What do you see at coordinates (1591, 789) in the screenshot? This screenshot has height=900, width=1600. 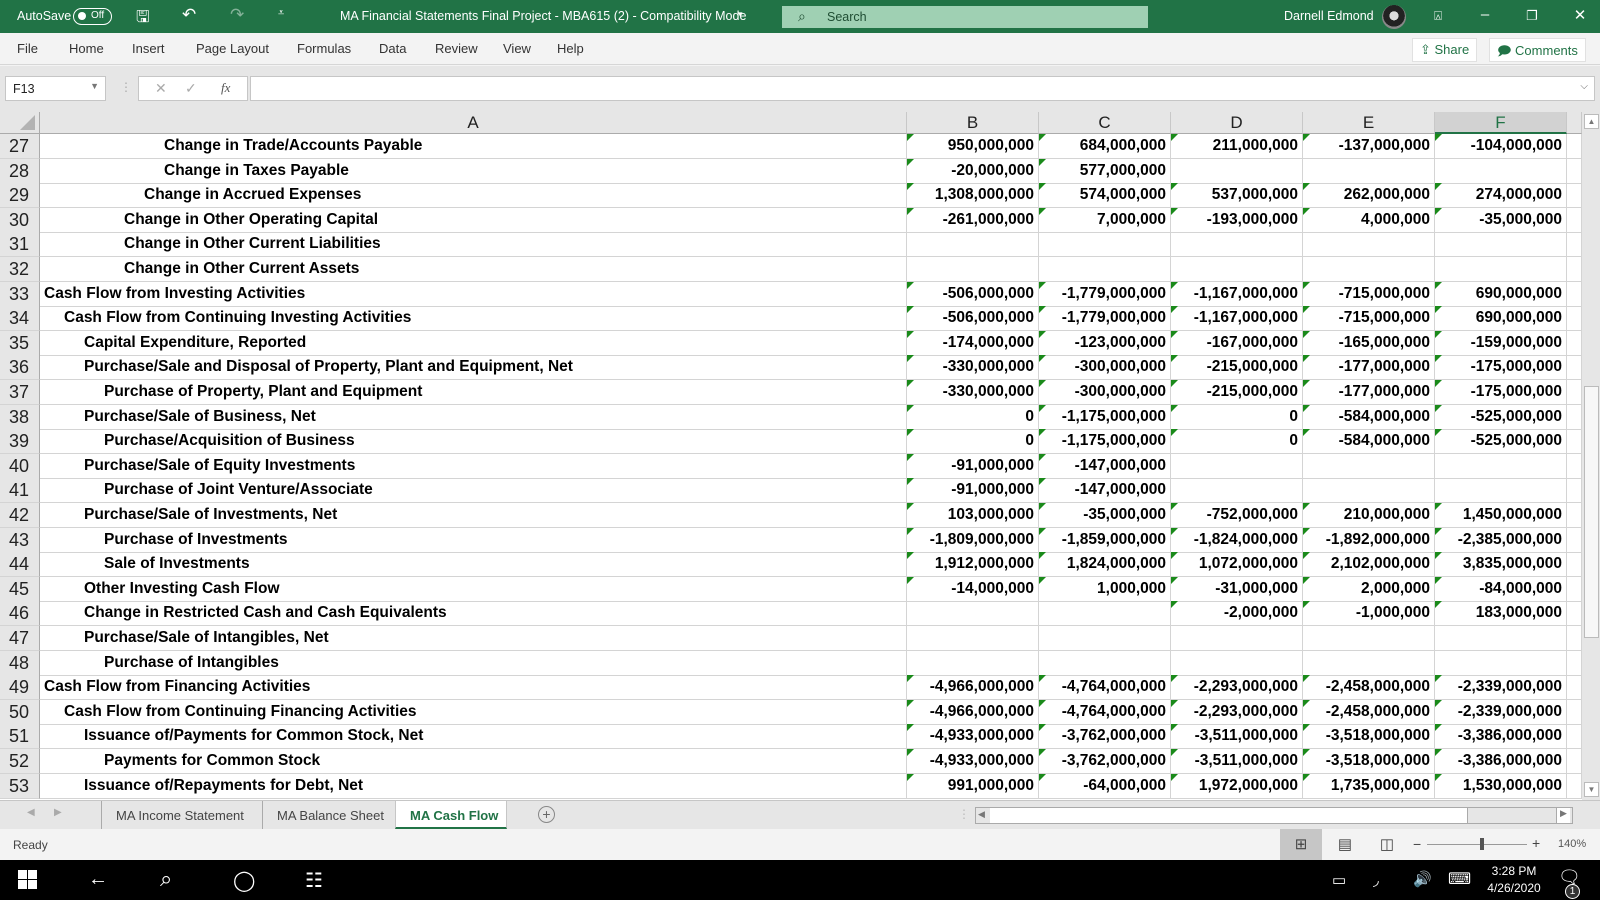 I see `scroll-down-icon: ▼` at bounding box center [1591, 789].